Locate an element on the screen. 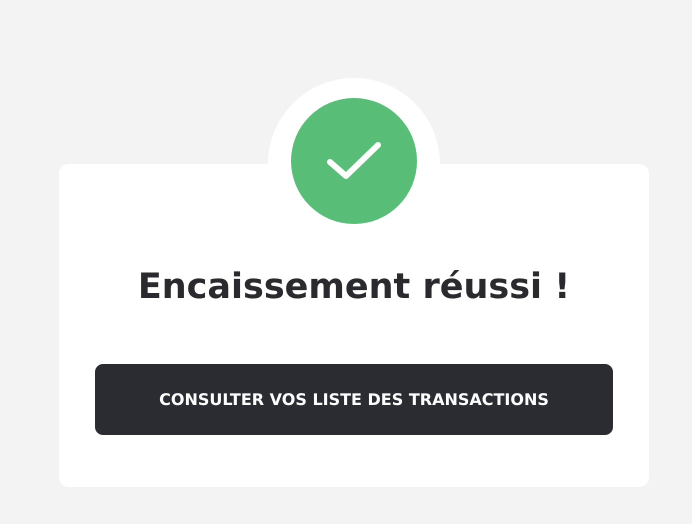 This screenshot has height=524, width=692. success-title: Encaissement réussi ! is located at coordinates (354, 287).